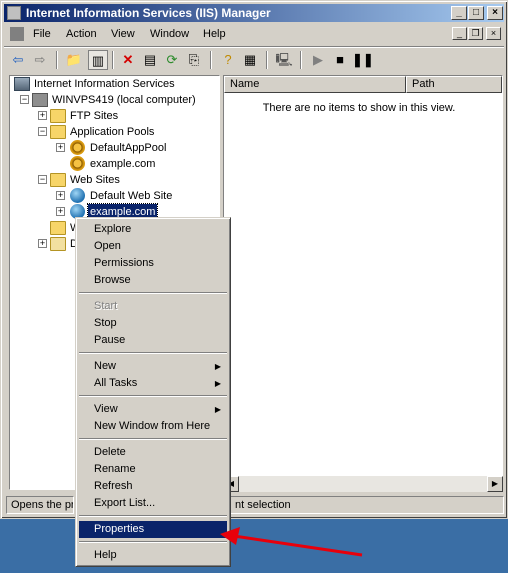 This screenshot has height=573, width=508. I want to click on annotation-arrow, so click(291, 542).